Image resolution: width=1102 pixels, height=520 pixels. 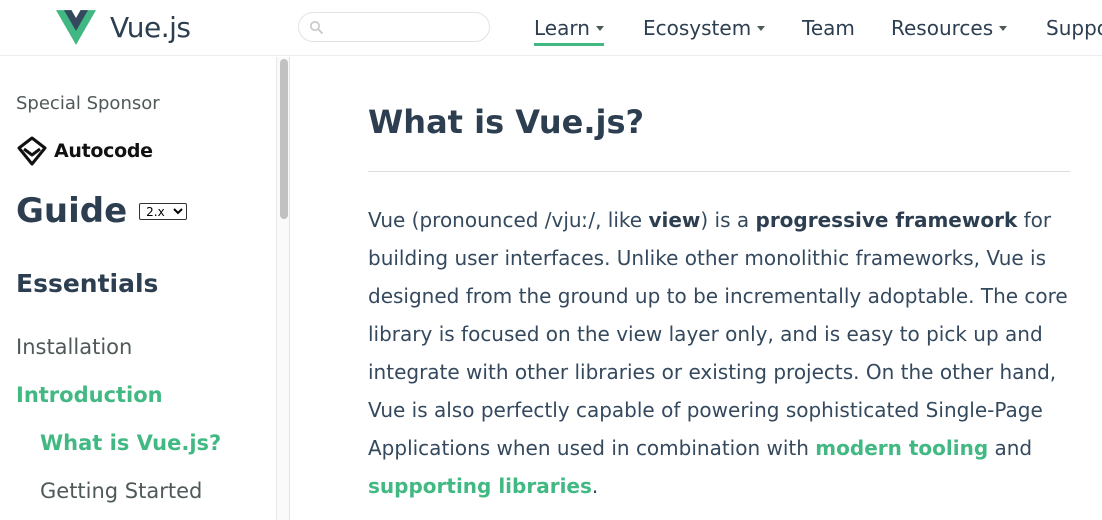 I want to click on guide-header: Guide 2.x, so click(x=102, y=211).